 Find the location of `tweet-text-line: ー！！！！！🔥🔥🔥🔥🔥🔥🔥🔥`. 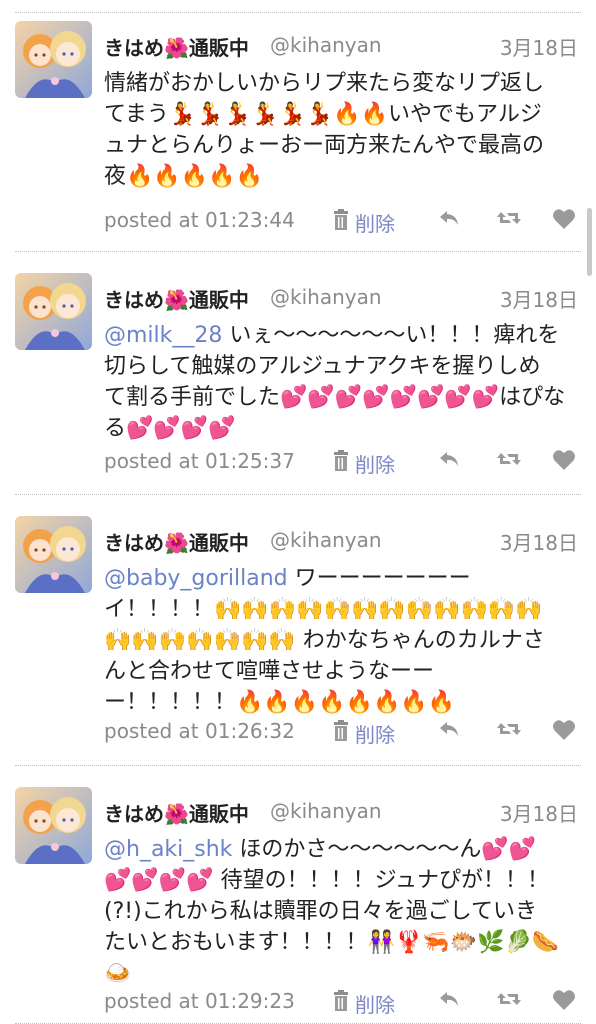

tweet-text-line: ー！！！！！🔥🔥🔥🔥🔥🔥🔥🔥 is located at coordinates (280, 702).